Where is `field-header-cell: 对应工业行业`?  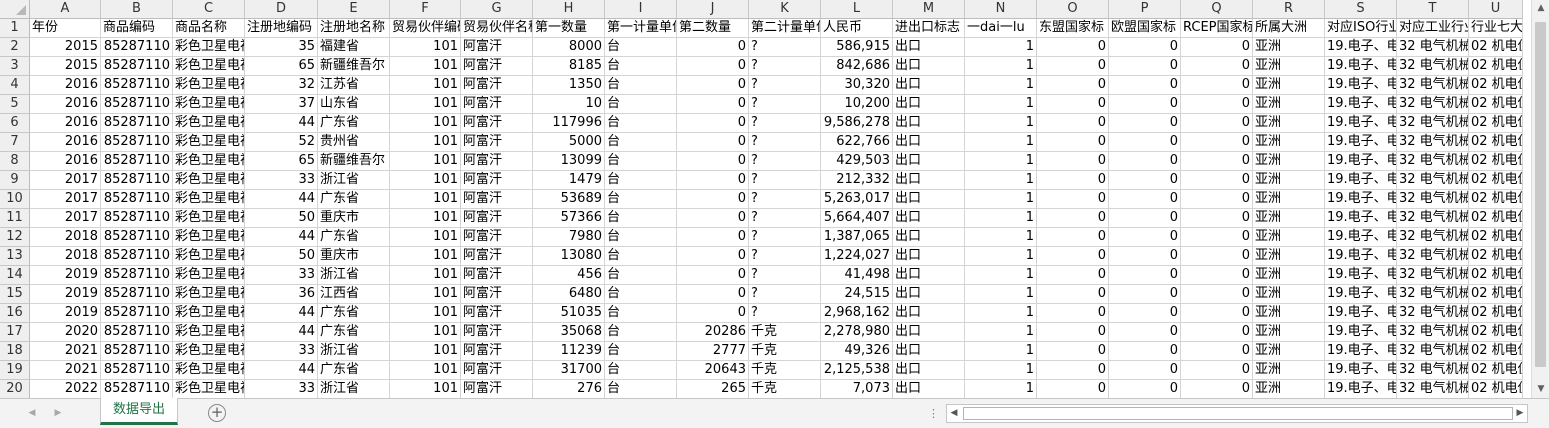 field-header-cell: 对应工业行业 is located at coordinates (1433, 28).